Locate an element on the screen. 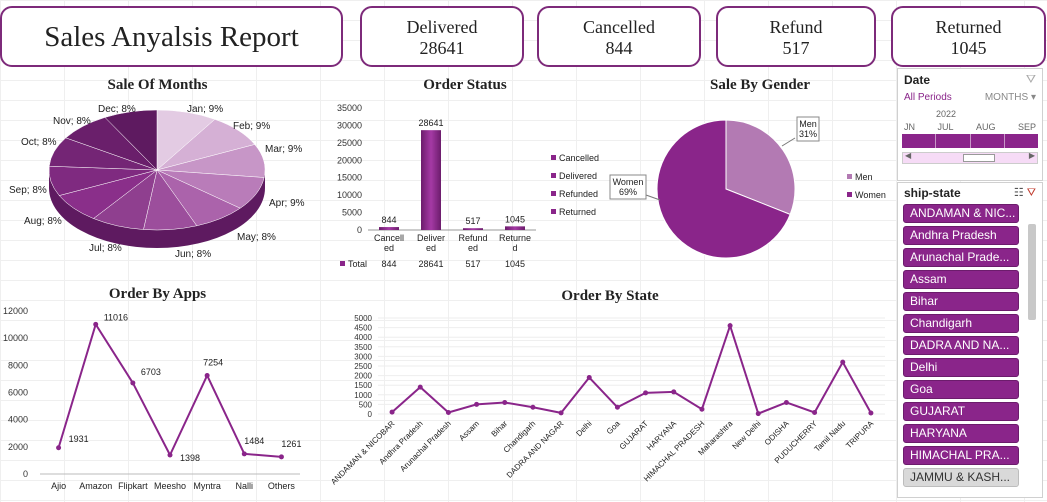 This screenshot has width=1047, height=502. year-label: 2022 is located at coordinates (946, 114).